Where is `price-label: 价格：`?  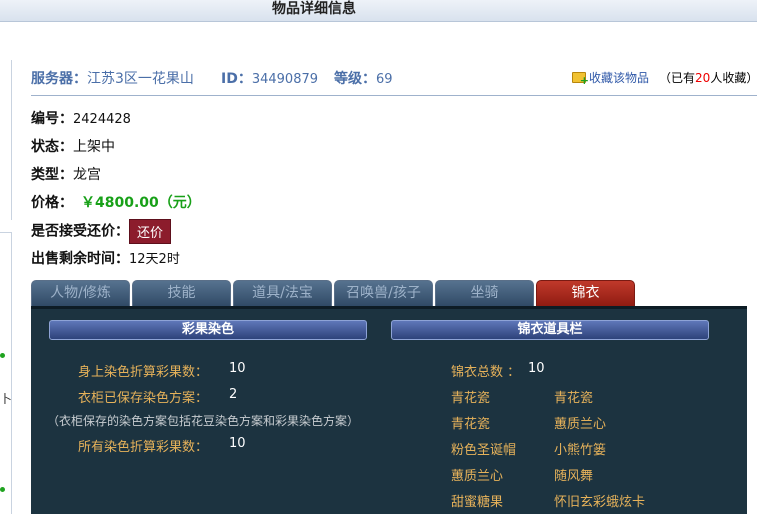 price-label: 价格： is located at coordinates (52, 203).